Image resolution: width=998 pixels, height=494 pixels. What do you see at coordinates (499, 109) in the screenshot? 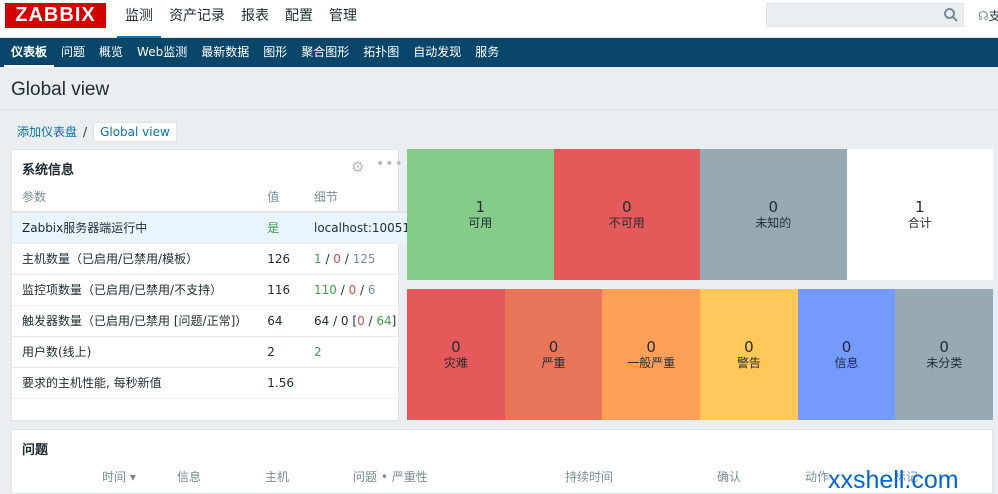
I see `divider` at bounding box center [499, 109].